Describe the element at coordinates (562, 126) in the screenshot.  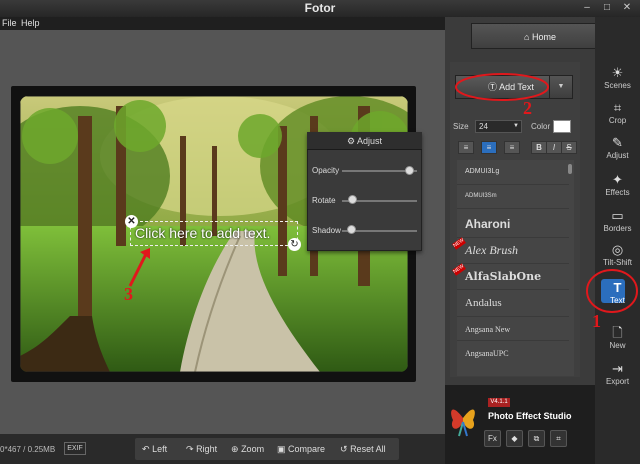
I see `color-swatch` at that location.